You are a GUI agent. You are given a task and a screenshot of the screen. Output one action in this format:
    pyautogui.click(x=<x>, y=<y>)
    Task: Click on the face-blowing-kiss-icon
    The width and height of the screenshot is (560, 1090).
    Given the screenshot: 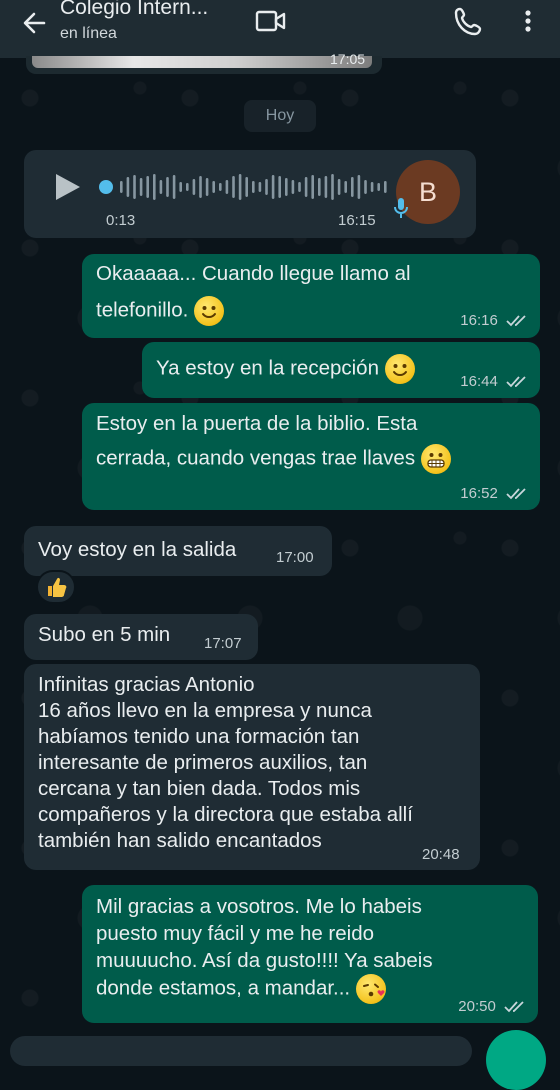 What is the action you would take?
    pyautogui.click(x=370, y=989)
    